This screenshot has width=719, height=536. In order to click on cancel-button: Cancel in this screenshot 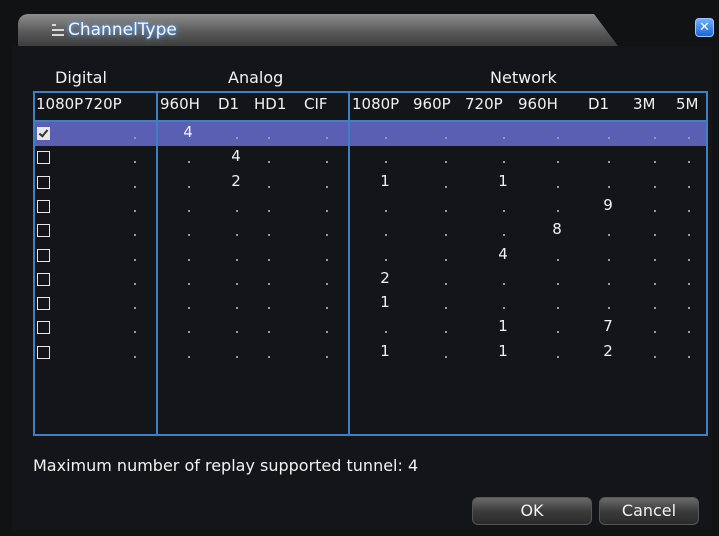, I will do `click(649, 511)`.